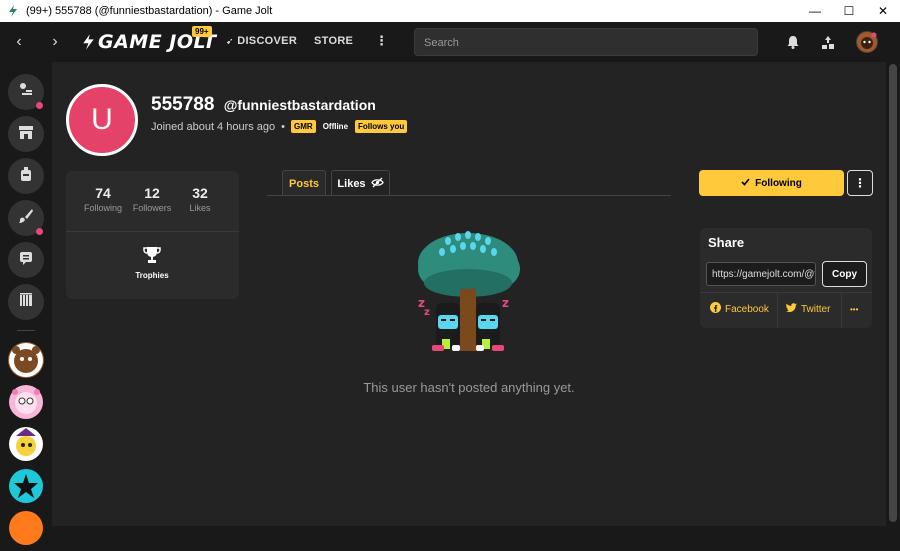 The width and height of the screenshot is (900, 551). What do you see at coordinates (55, 42) in the screenshot?
I see `forward-button: ›` at bounding box center [55, 42].